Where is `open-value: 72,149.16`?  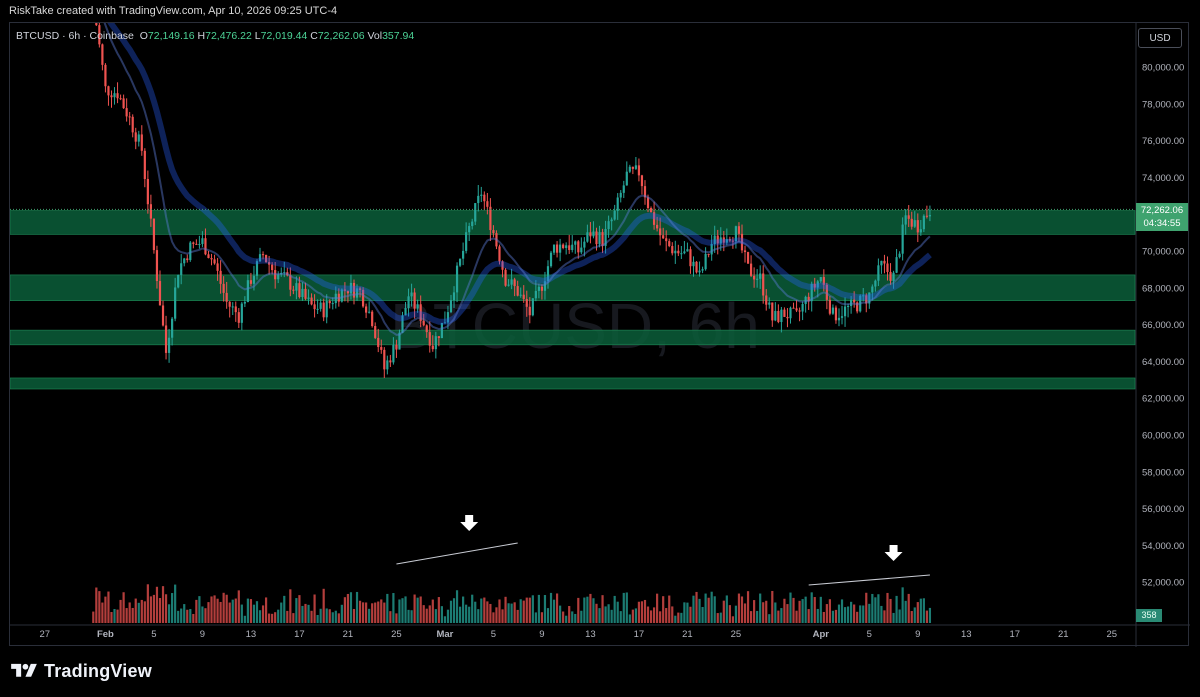
open-value: 72,149.16 is located at coordinates (171, 36).